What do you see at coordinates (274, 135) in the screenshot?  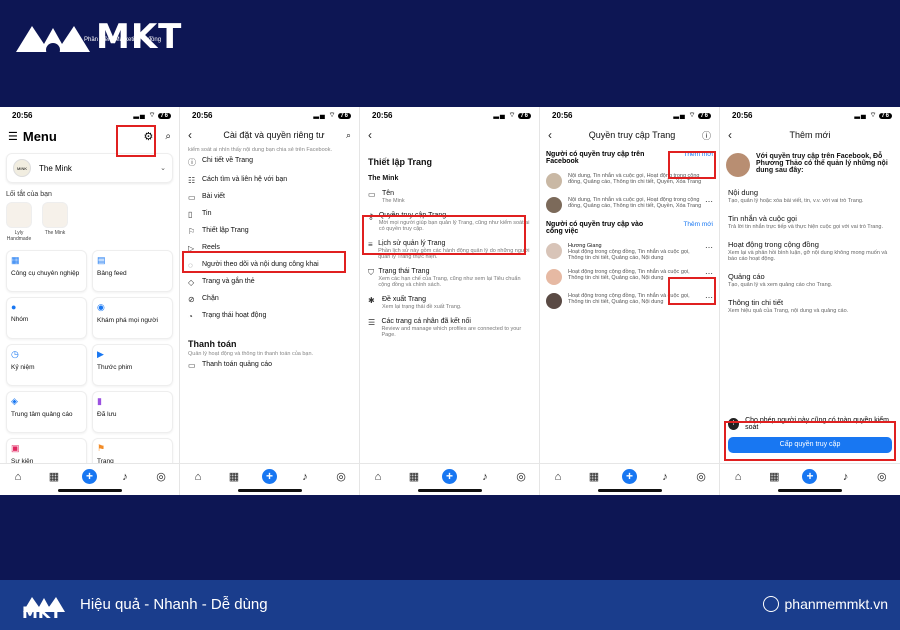 I see `page-title: Cài đặt và quyền riêng tư` at bounding box center [274, 135].